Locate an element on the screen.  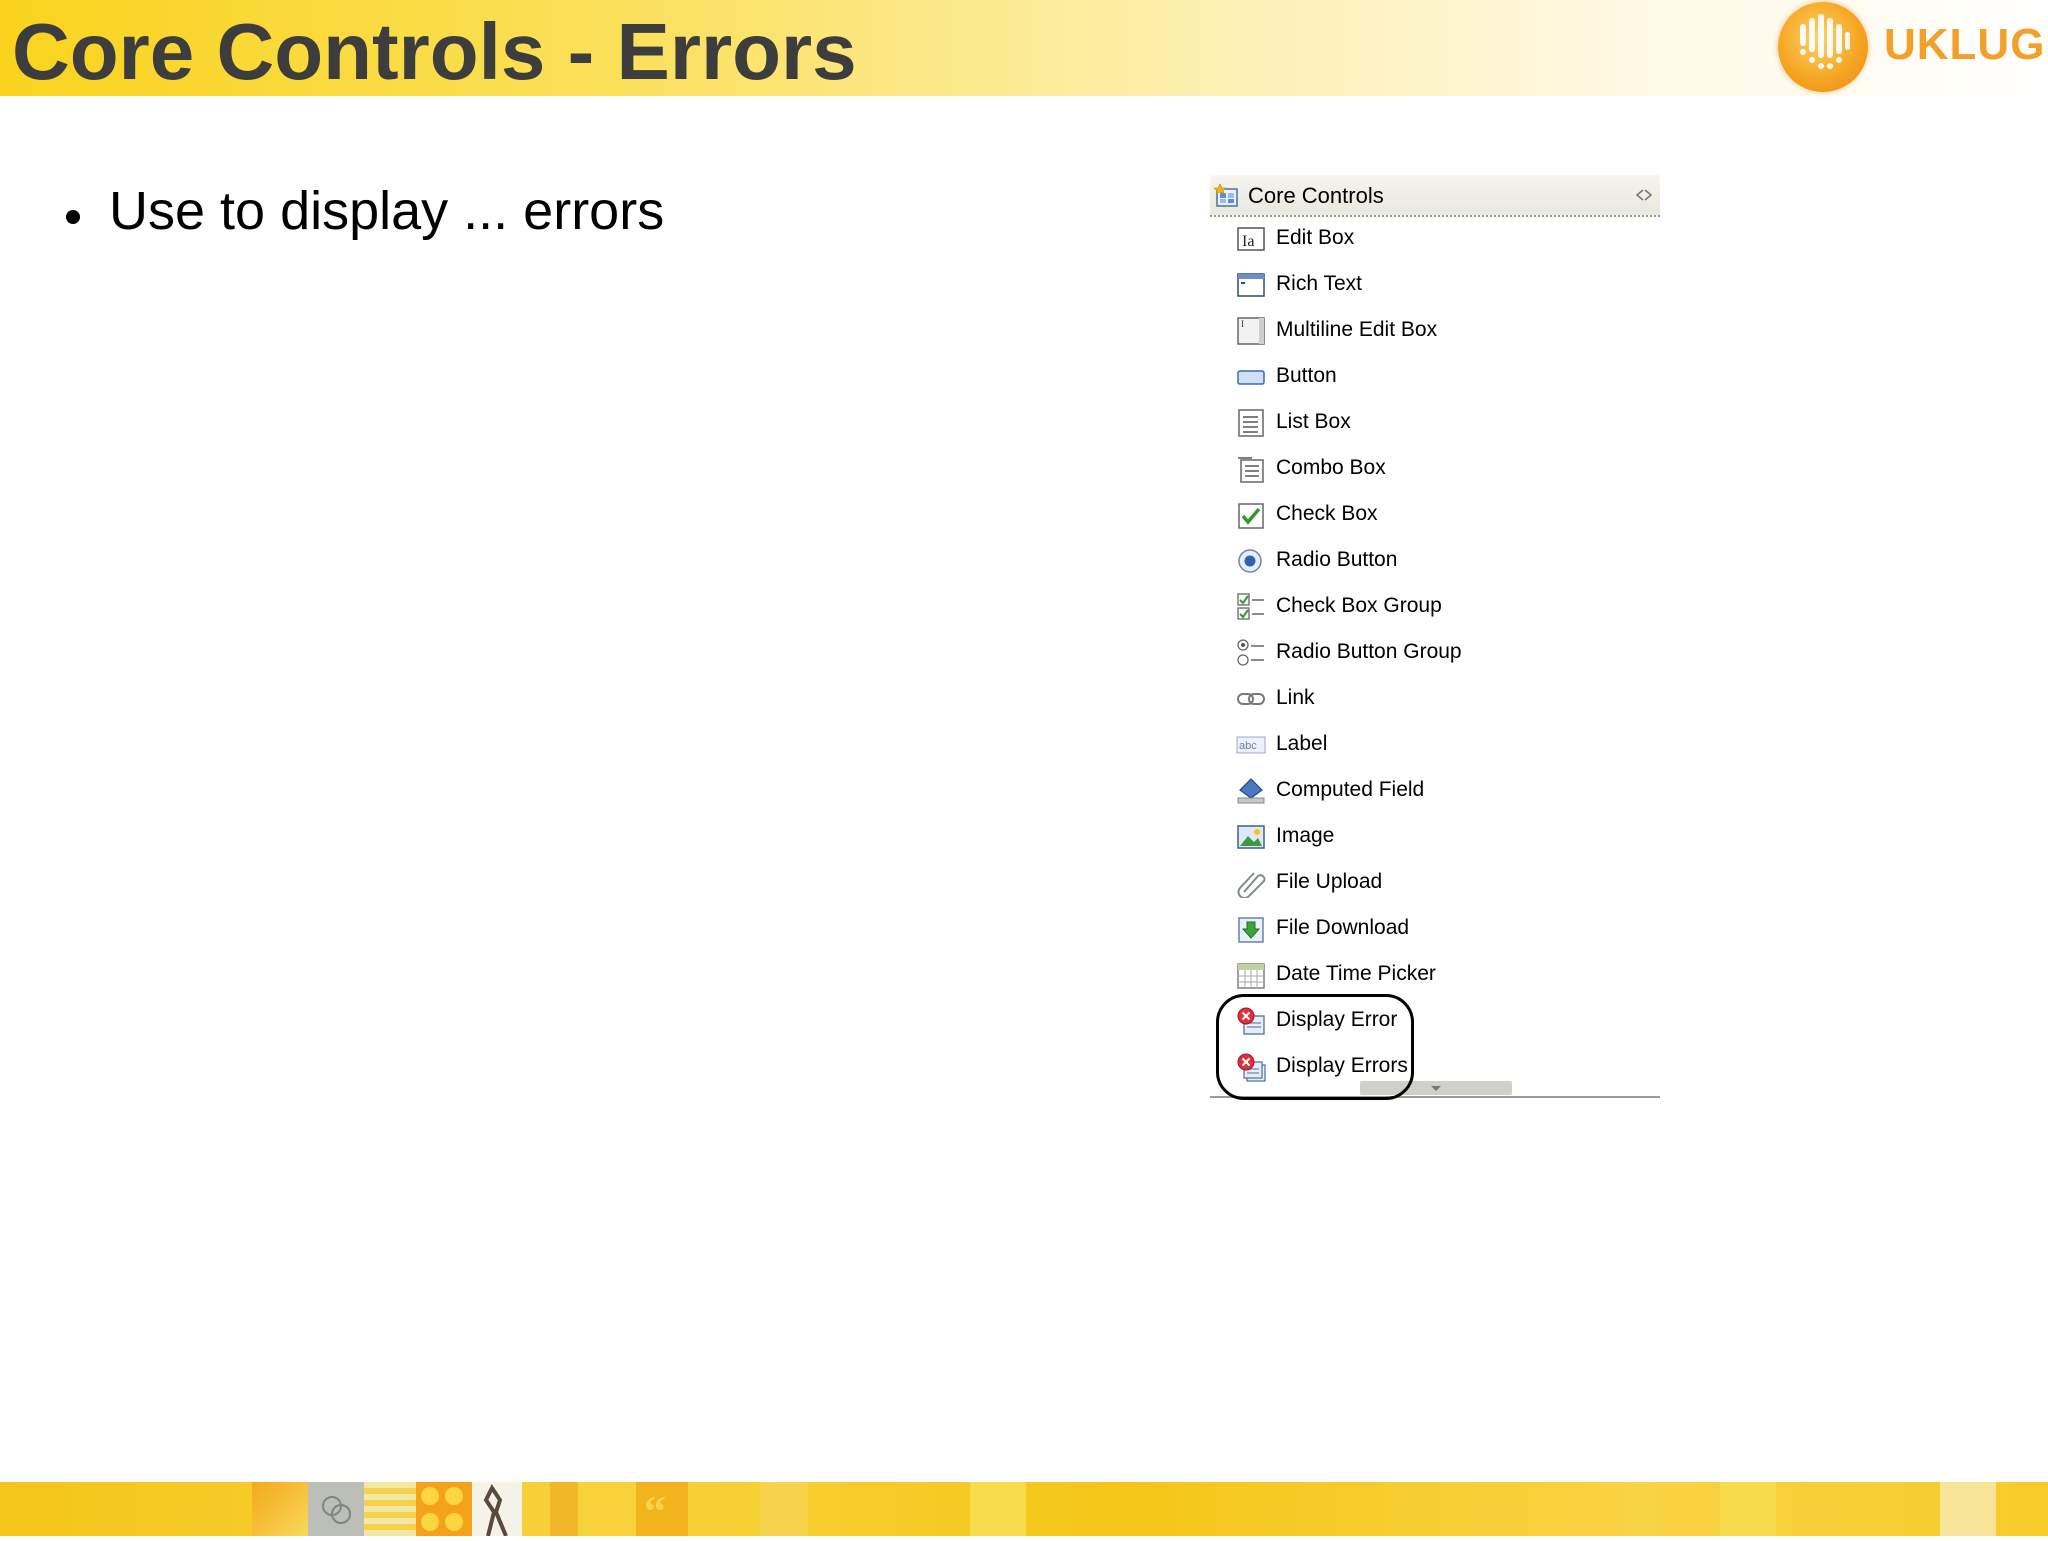
palette-item-file-download: File Download is located at coordinates (1436, 929).